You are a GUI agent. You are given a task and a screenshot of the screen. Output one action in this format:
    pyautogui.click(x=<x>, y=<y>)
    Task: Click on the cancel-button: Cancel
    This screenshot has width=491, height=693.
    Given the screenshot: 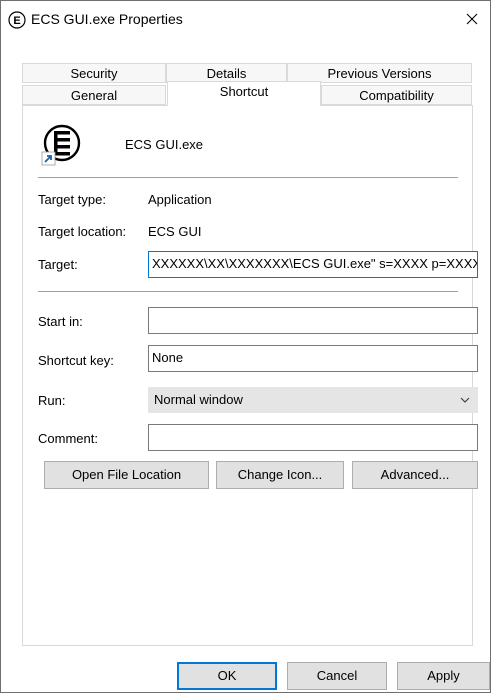 What is the action you would take?
    pyautogui.click(x=337, y=676)
    